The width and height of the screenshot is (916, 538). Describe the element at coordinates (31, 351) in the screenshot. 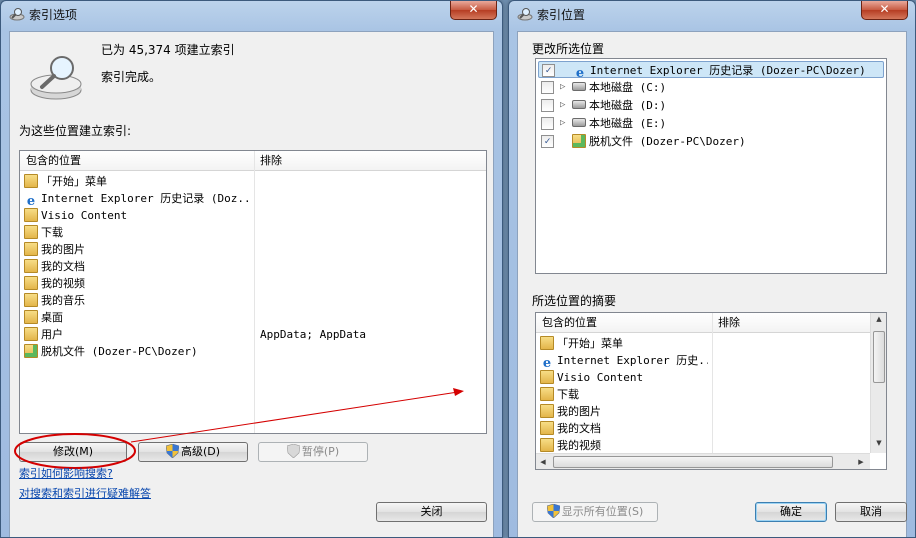

I see `offline-files-icon` at that location.